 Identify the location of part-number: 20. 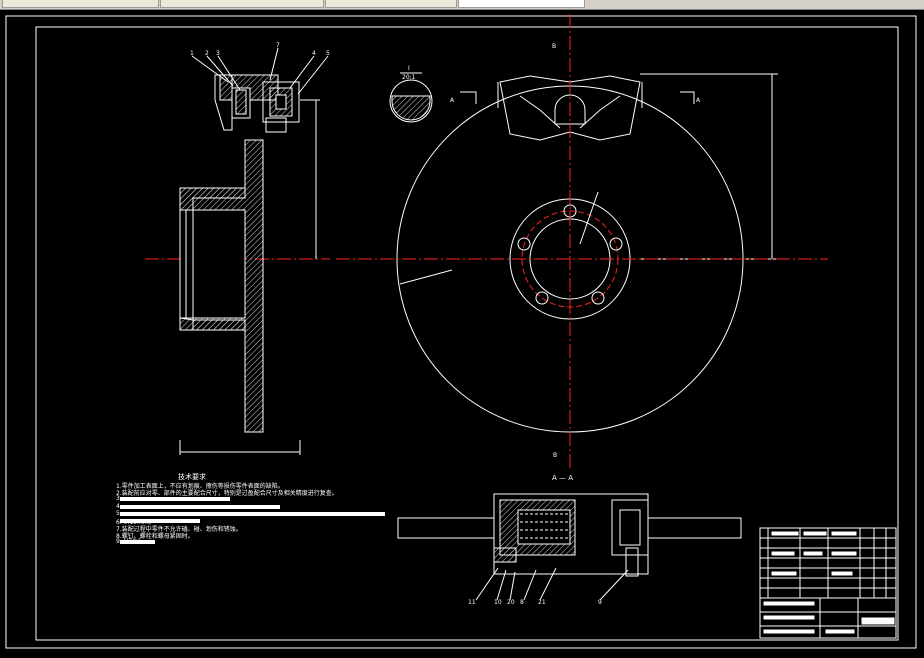
(511, 602).